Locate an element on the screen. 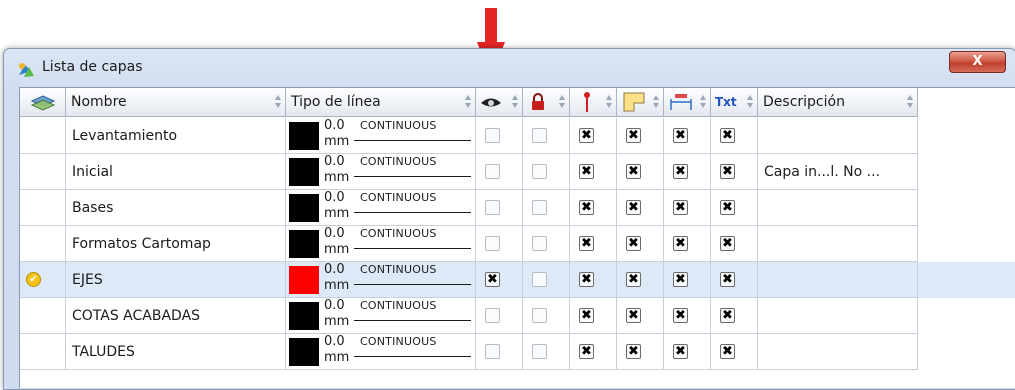  layer-name: Inicial is located at coordinates (176, 172).